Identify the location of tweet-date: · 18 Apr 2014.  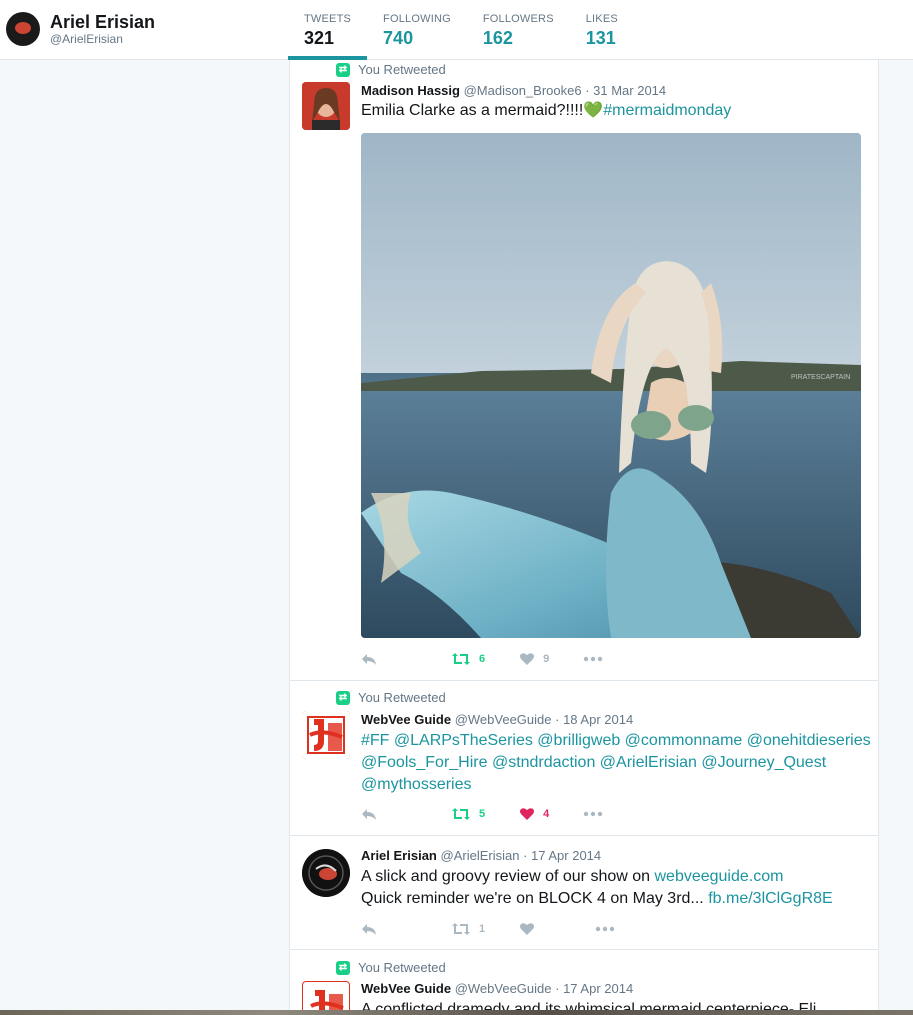
(594, 719).